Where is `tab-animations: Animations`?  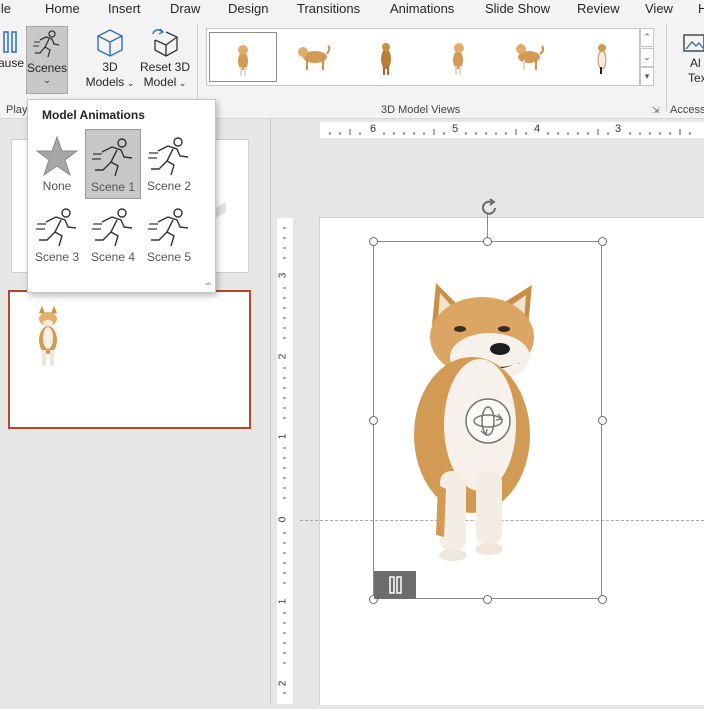 tab-animations: Animations is located at coordinates (422, 9).